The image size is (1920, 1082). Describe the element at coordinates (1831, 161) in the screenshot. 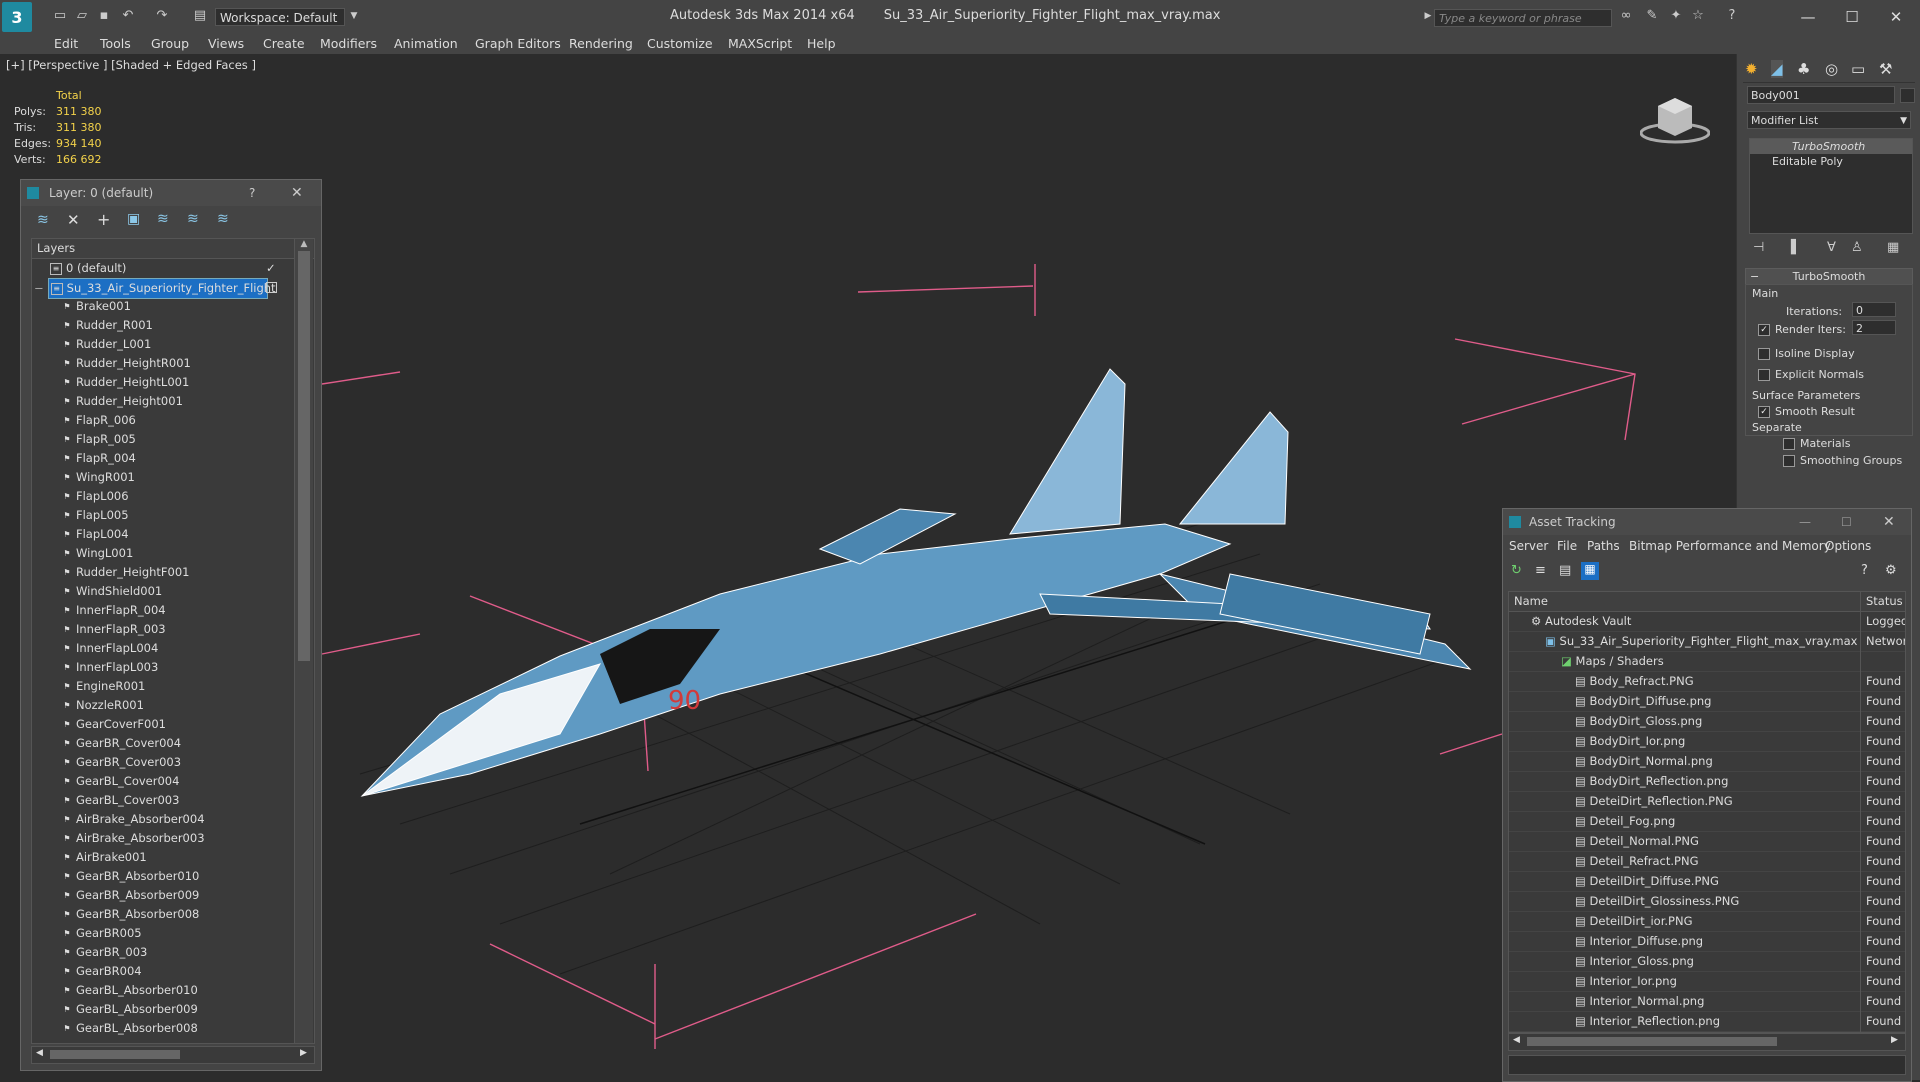

I see `stack-item-editable-poly: Editable Poly` at that location.